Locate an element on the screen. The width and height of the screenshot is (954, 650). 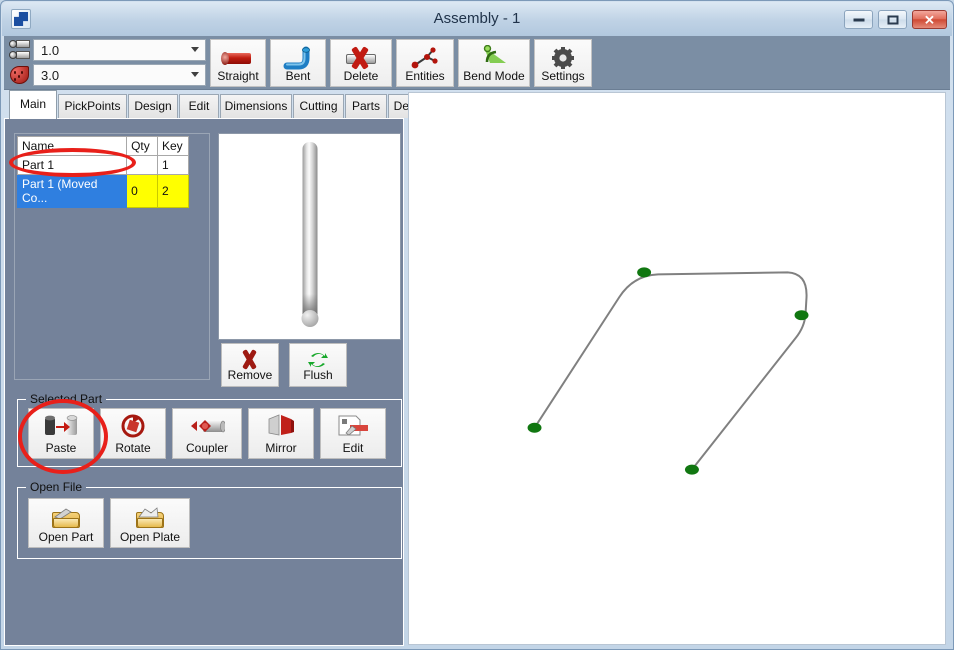
remove-button-label: Remove is located at coordinates (250, 375).